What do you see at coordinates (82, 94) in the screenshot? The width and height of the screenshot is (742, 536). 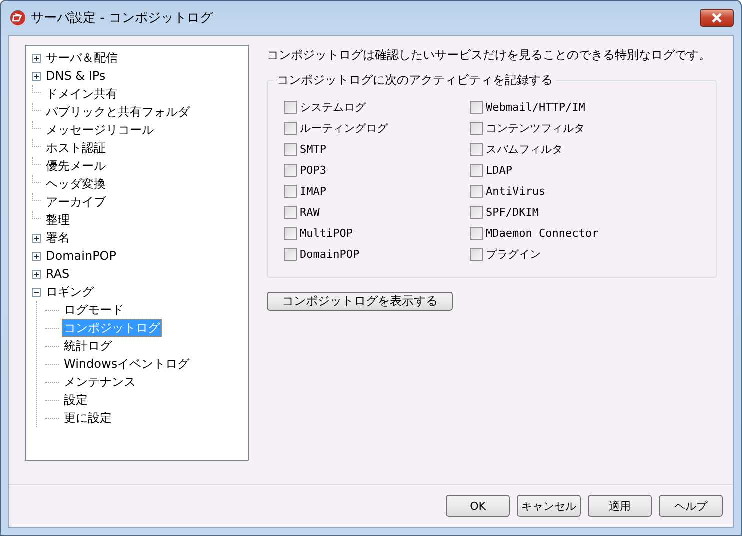 I see `tree-item: ドメイン共有` at bounding box center [82, 94].